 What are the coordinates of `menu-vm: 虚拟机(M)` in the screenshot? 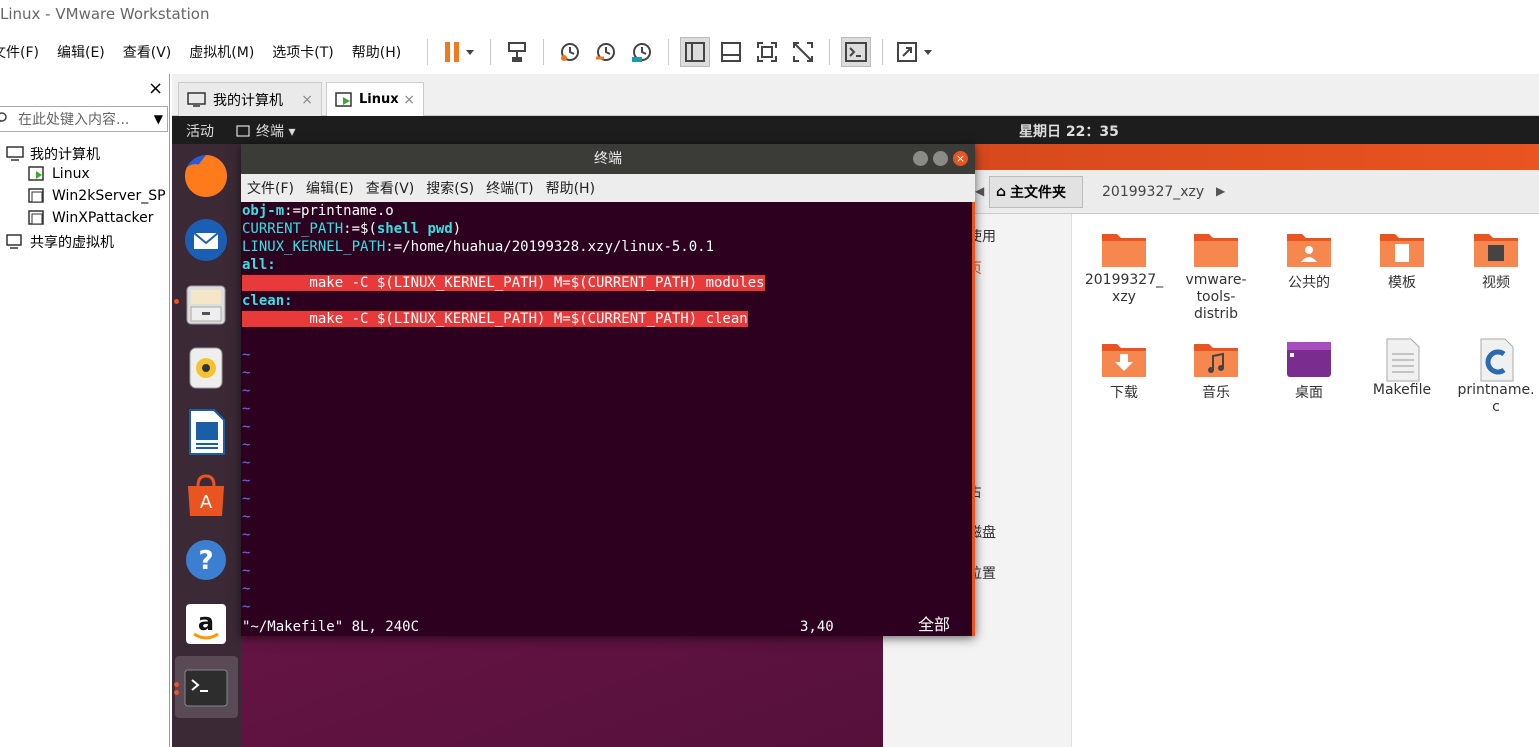 It's located at (221, 52).